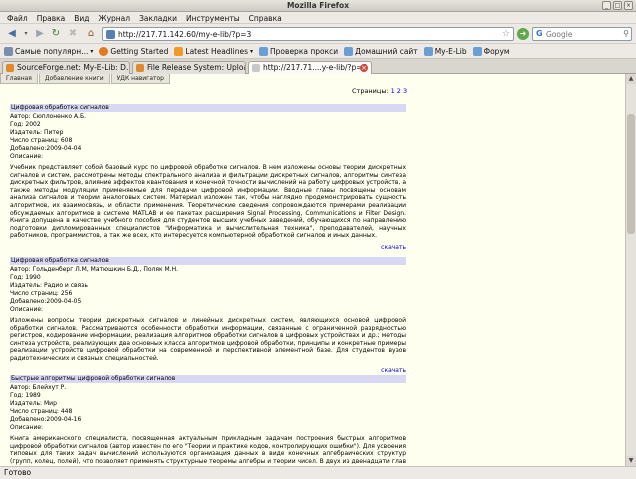 The width and height of the screenshot is (636, 479). What do you see at coordinates (104, 51) in the screenshot?
I see `firefox-icon` at bounding box center [104, 51].